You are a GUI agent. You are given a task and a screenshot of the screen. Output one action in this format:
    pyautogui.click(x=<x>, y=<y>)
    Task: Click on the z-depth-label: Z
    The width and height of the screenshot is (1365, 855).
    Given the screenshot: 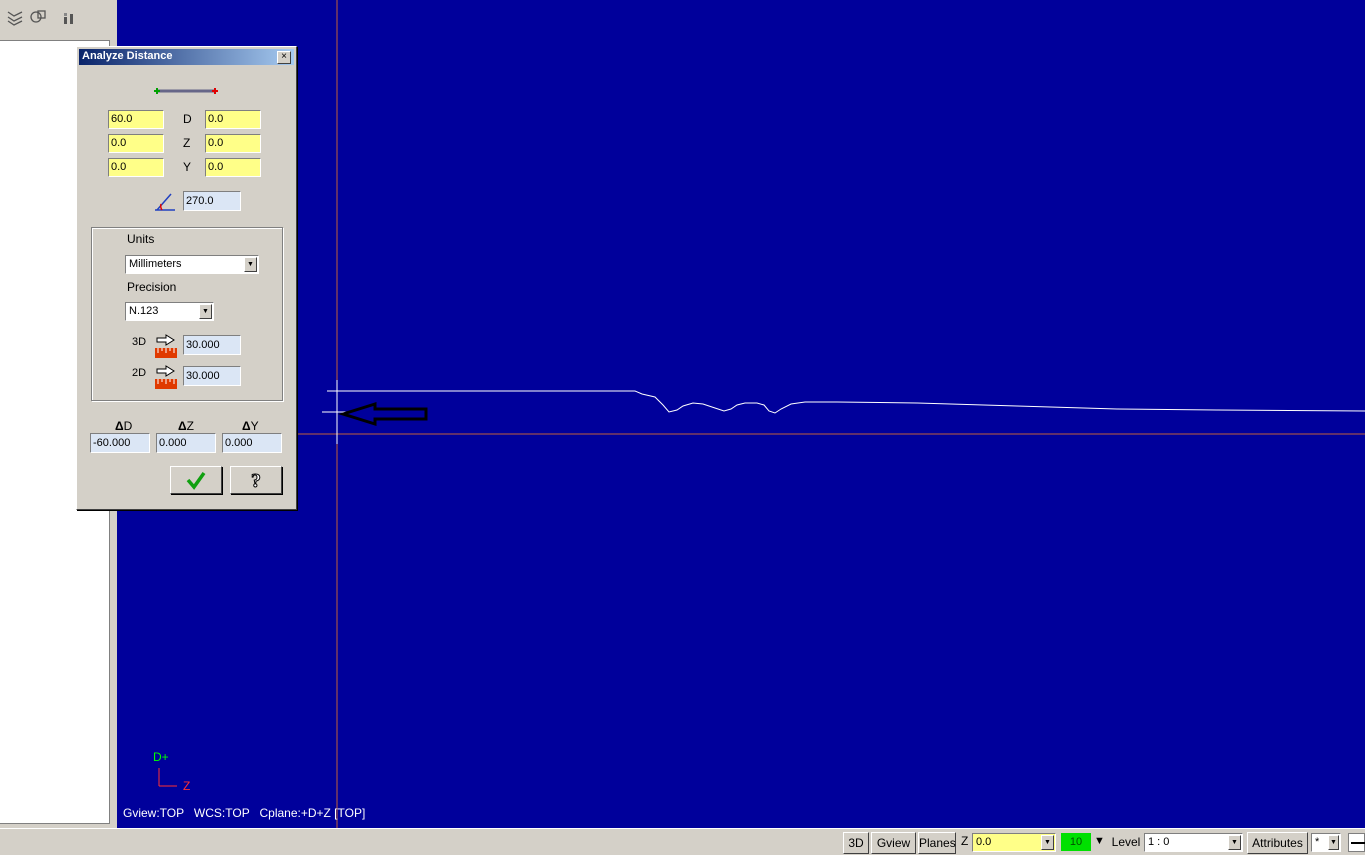 What is the action you would take?
    pyautogui.click(x=965, y=841)
    